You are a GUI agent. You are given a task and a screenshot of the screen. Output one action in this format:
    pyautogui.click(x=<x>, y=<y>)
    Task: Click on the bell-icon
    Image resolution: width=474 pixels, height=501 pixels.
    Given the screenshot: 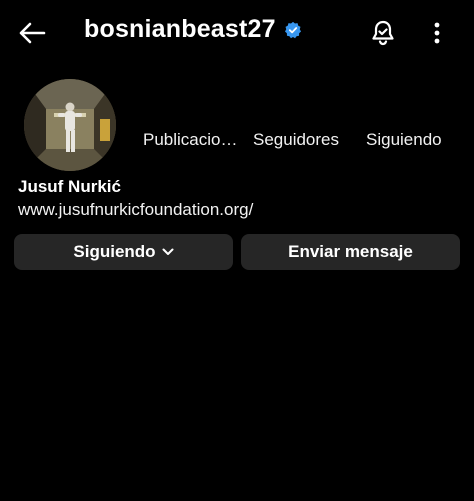 What is the action you would take?
    pyautogui.click(x=383, y=33)
    